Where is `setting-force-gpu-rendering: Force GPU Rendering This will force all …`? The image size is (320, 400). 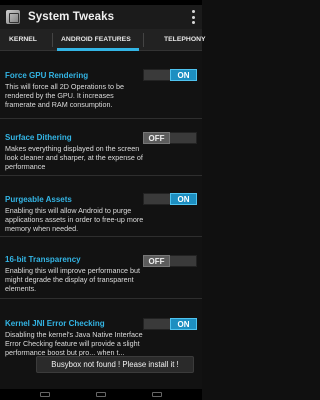
setting-force-gpu-rendering: Force GPU Rendering This will force all … is located at coordinates (101, 80).